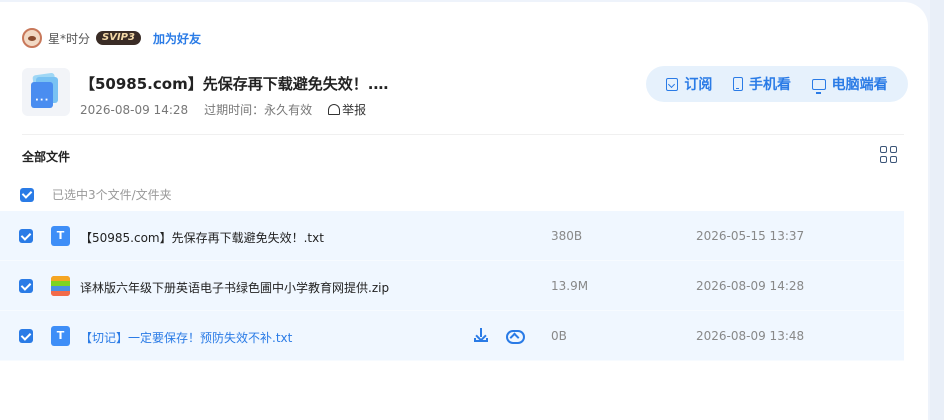 This screenshot has height=420, width=944. What do you see at coordinates (463, 134) in the screenshot?
I see `divider` at bounding box center [463, 134].